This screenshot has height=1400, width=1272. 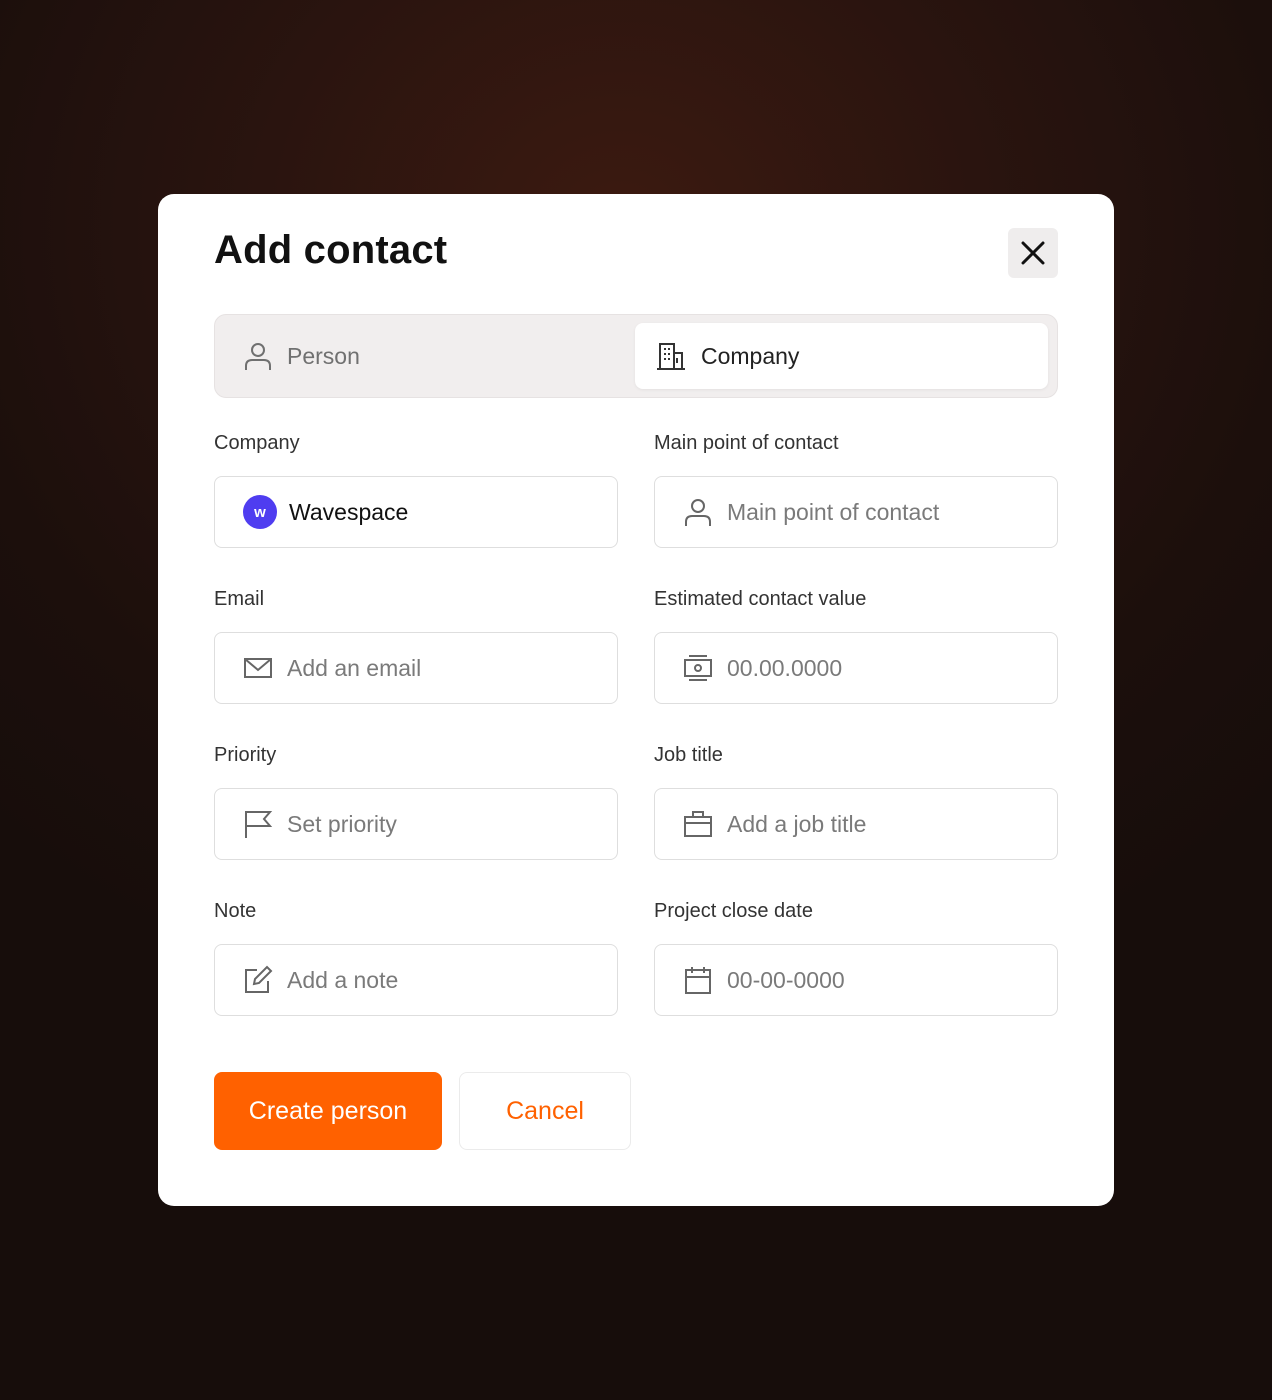 I want to click on job-title-placeholder: Add a job title, so click(x=797, y=823).